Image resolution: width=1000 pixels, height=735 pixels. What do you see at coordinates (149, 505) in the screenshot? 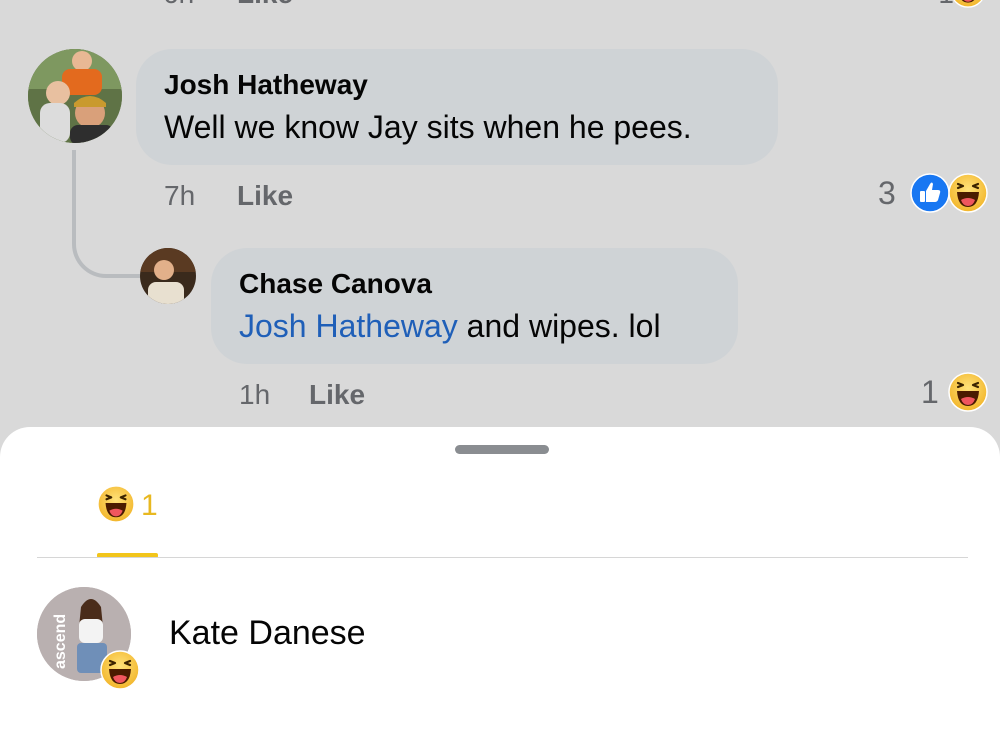
I see `tab-count: 1` at bounding box center [149, 505].